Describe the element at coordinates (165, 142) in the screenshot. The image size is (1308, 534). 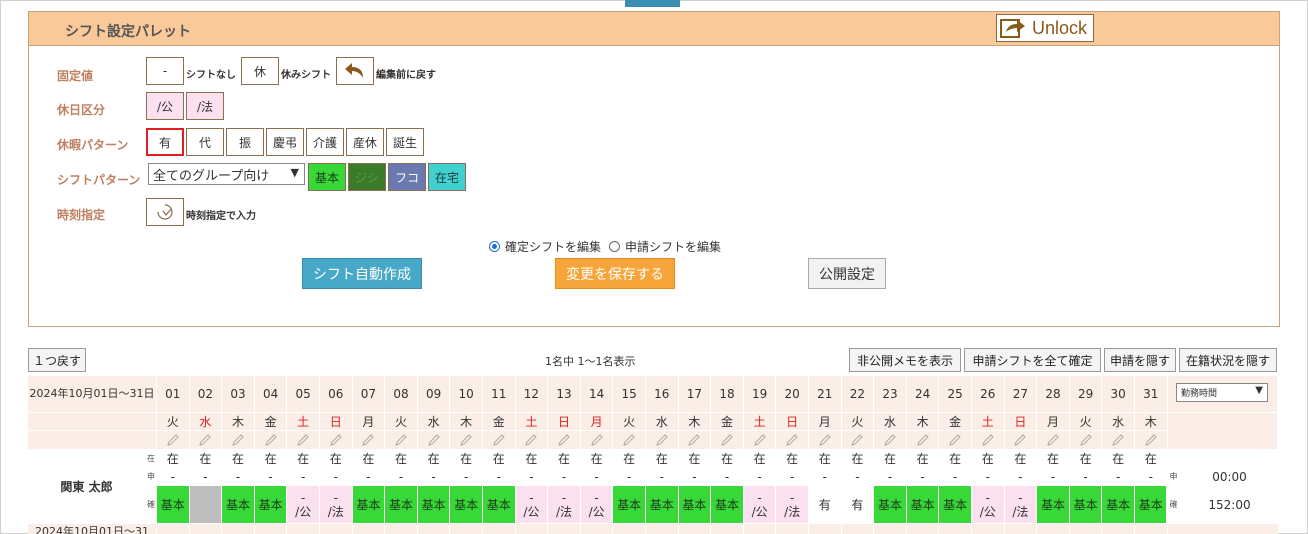
I see `leave-paid-button: 有` at that location.